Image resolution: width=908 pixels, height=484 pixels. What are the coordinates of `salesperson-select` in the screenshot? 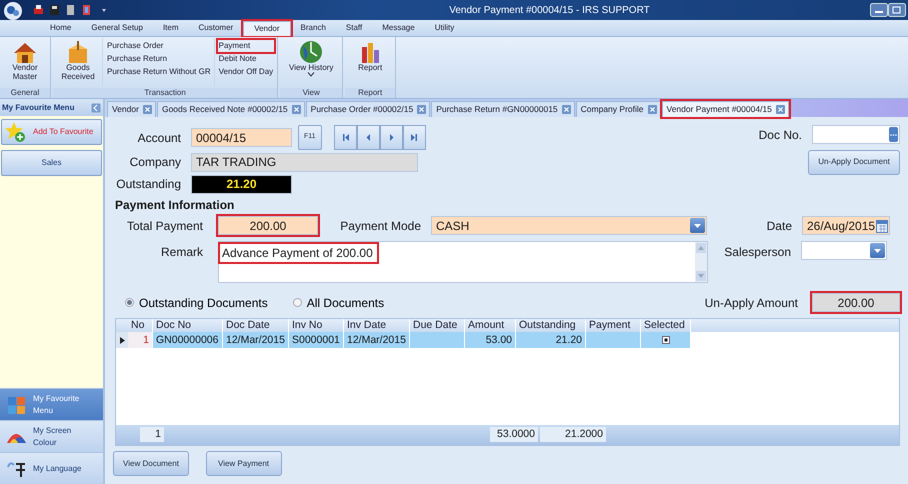 It's located at (844, 250).